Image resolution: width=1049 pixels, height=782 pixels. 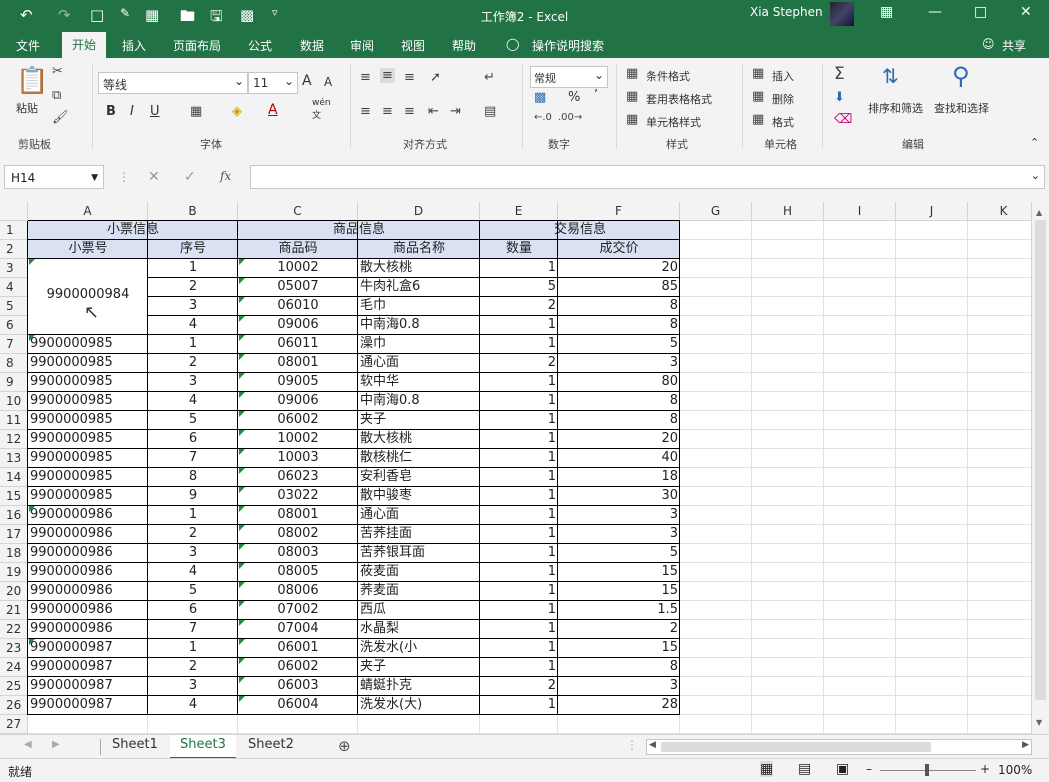 What do you see at coordinates (298, 249) in the screenshot?
I see `column-title: 商品码` at bounding box center [298, 249].